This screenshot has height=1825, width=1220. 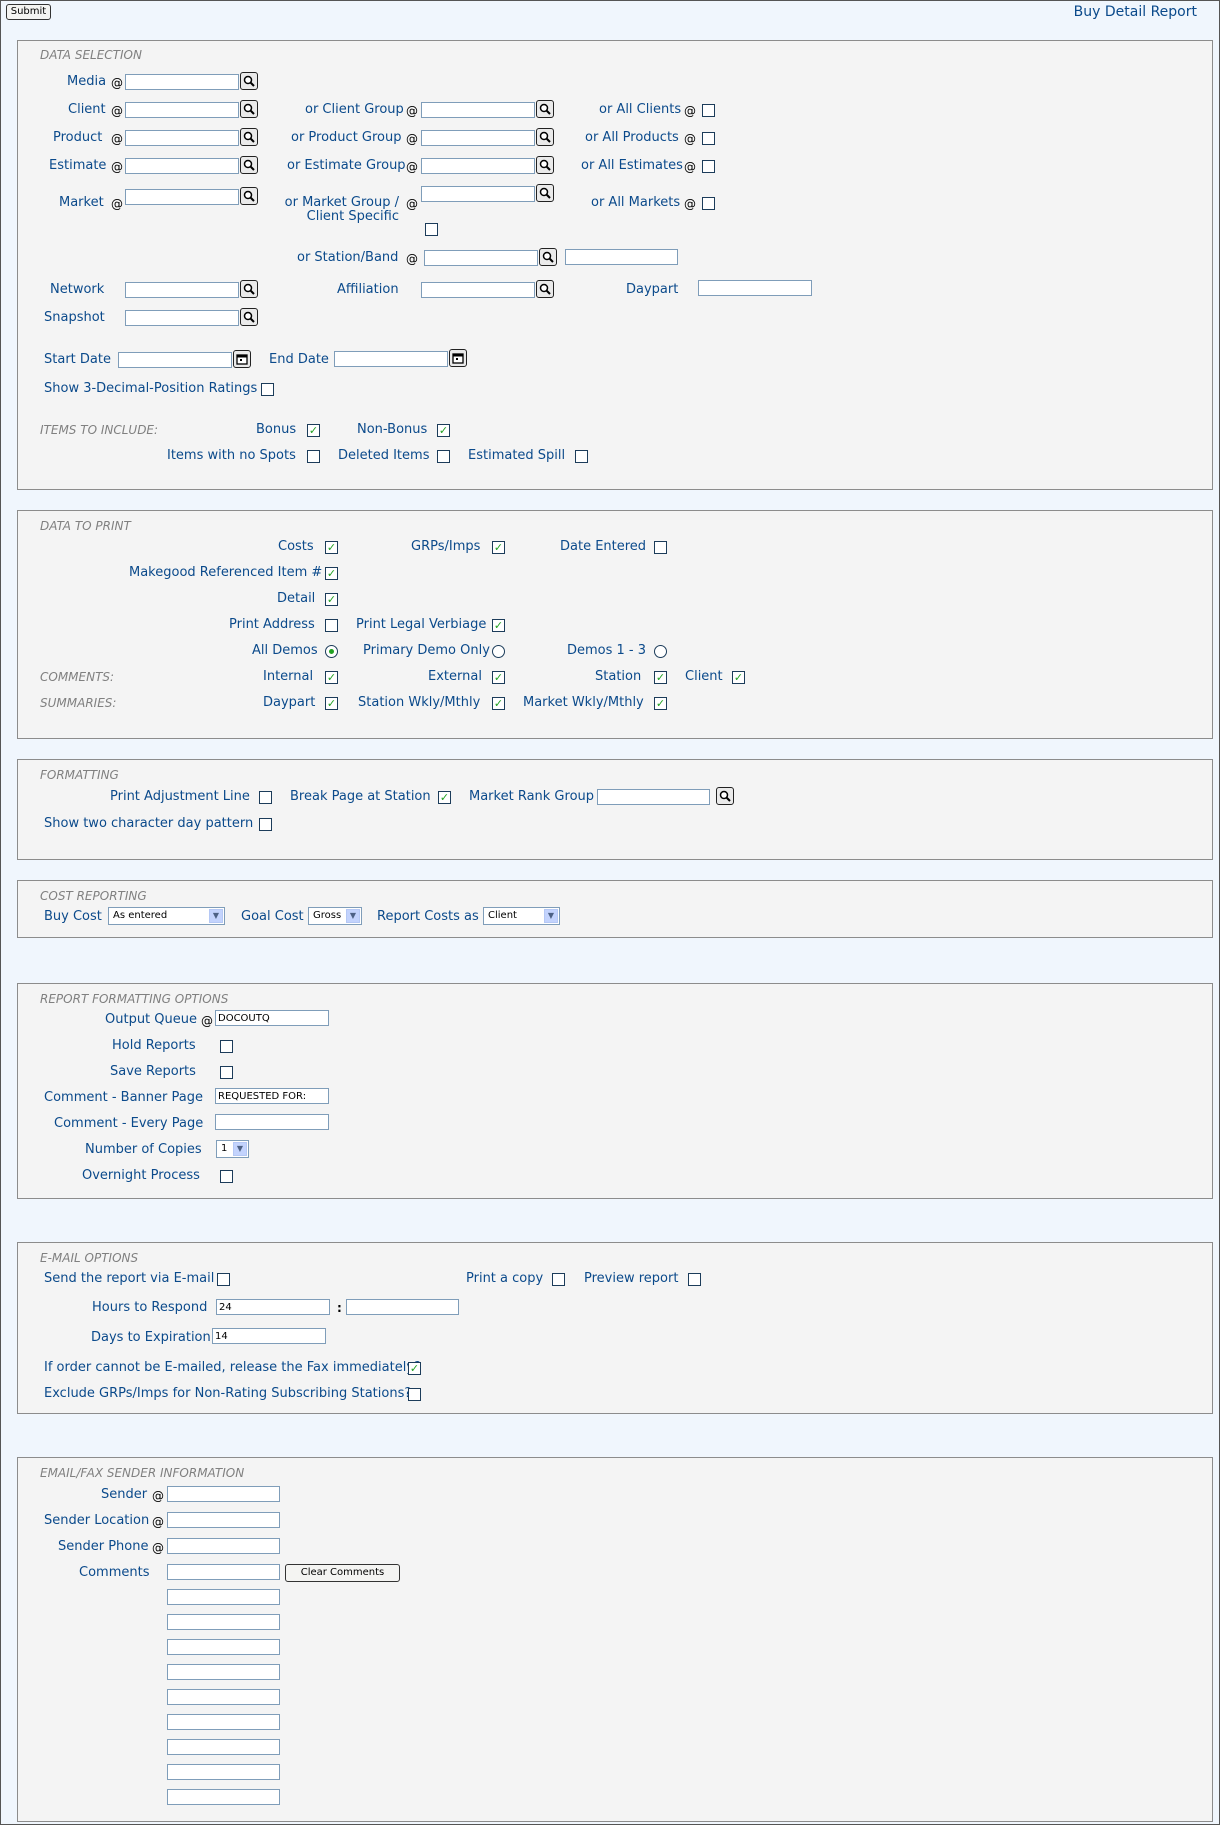 I want to click on primary-demo-radio, so click(x=498, y=651).